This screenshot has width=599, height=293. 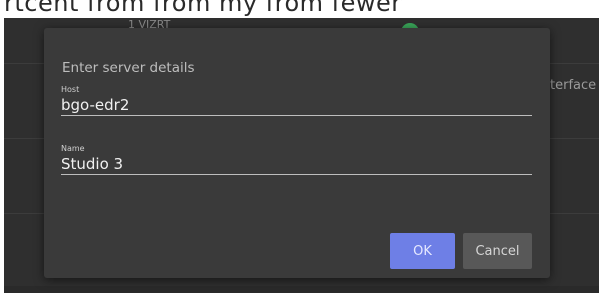 What do you see at coordinates (70, 89) in the screenshot?
I see `host-label: Host` at bounding box center [70, 89].